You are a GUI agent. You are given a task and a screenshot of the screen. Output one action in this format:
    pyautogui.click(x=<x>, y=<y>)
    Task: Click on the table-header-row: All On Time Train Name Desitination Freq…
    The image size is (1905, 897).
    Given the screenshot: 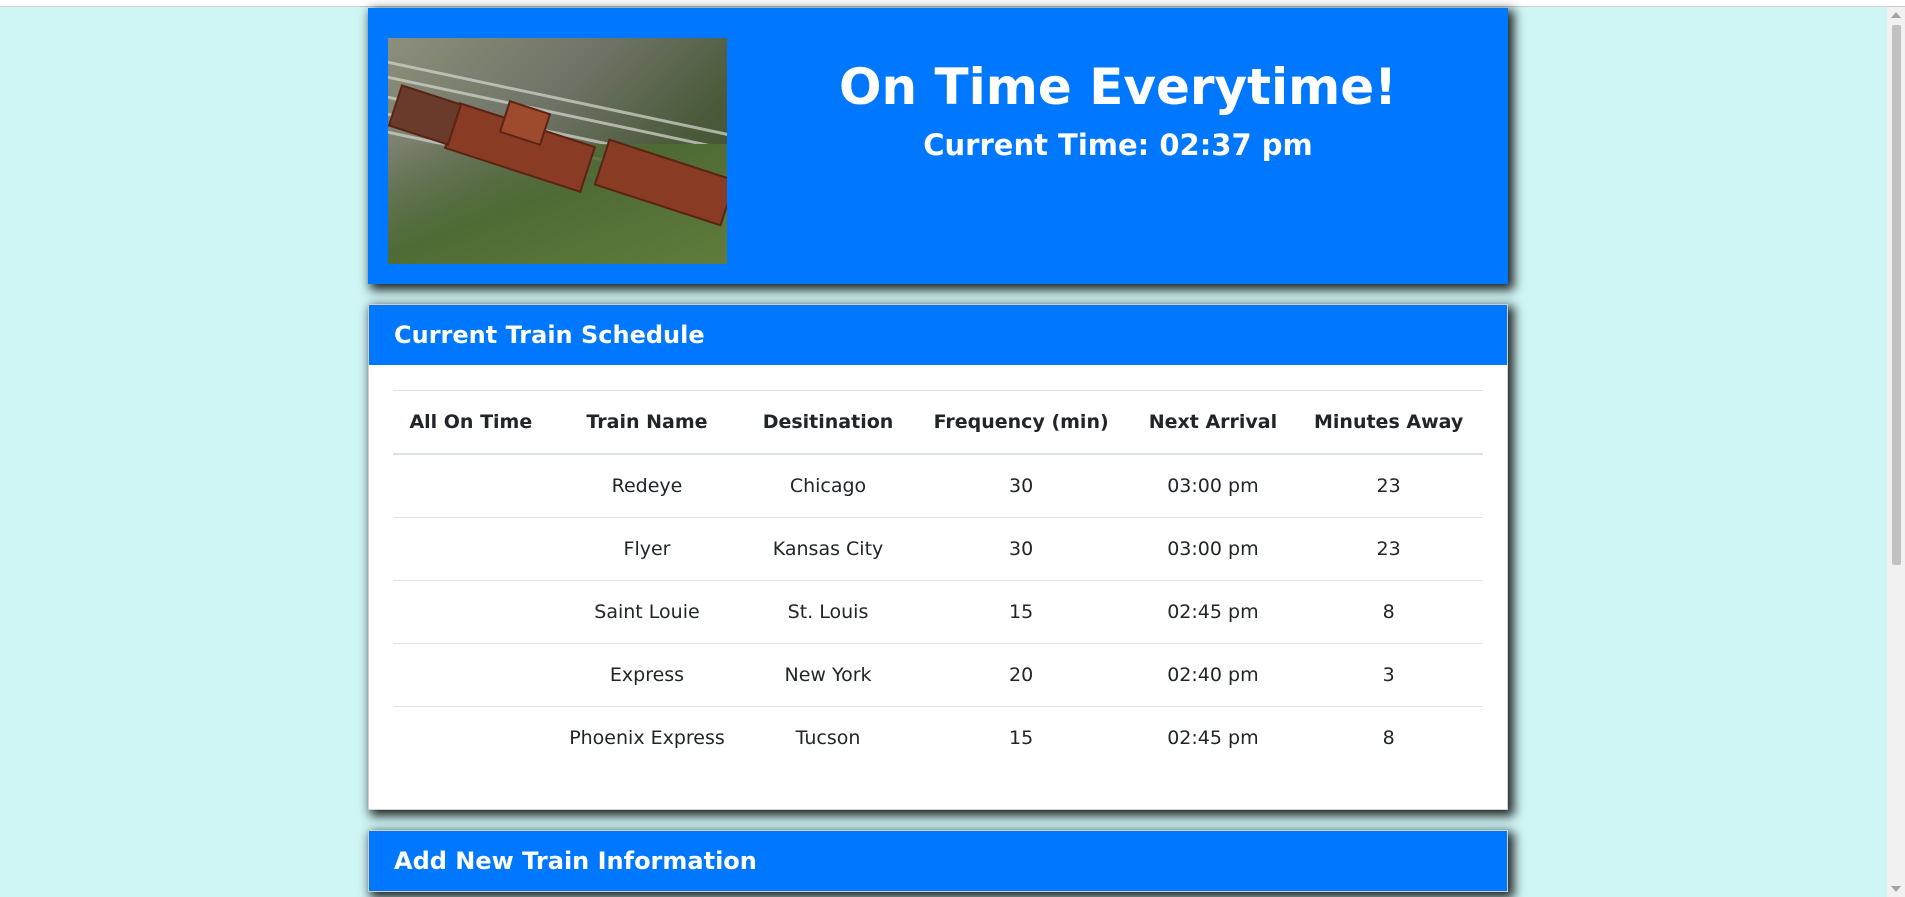 What is the action you would take?
    pyautogui.click(x=938, y=422)
    